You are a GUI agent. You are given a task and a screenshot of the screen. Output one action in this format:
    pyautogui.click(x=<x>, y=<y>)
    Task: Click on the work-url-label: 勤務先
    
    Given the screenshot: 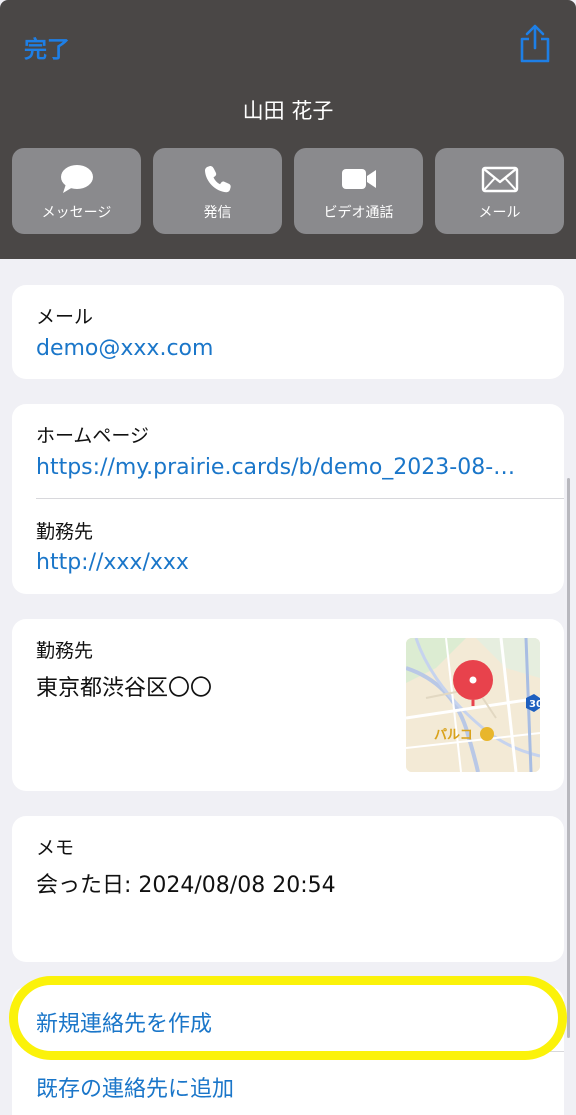 What is the action you would take?
    pyautogui.click(x=65, y=532)
    